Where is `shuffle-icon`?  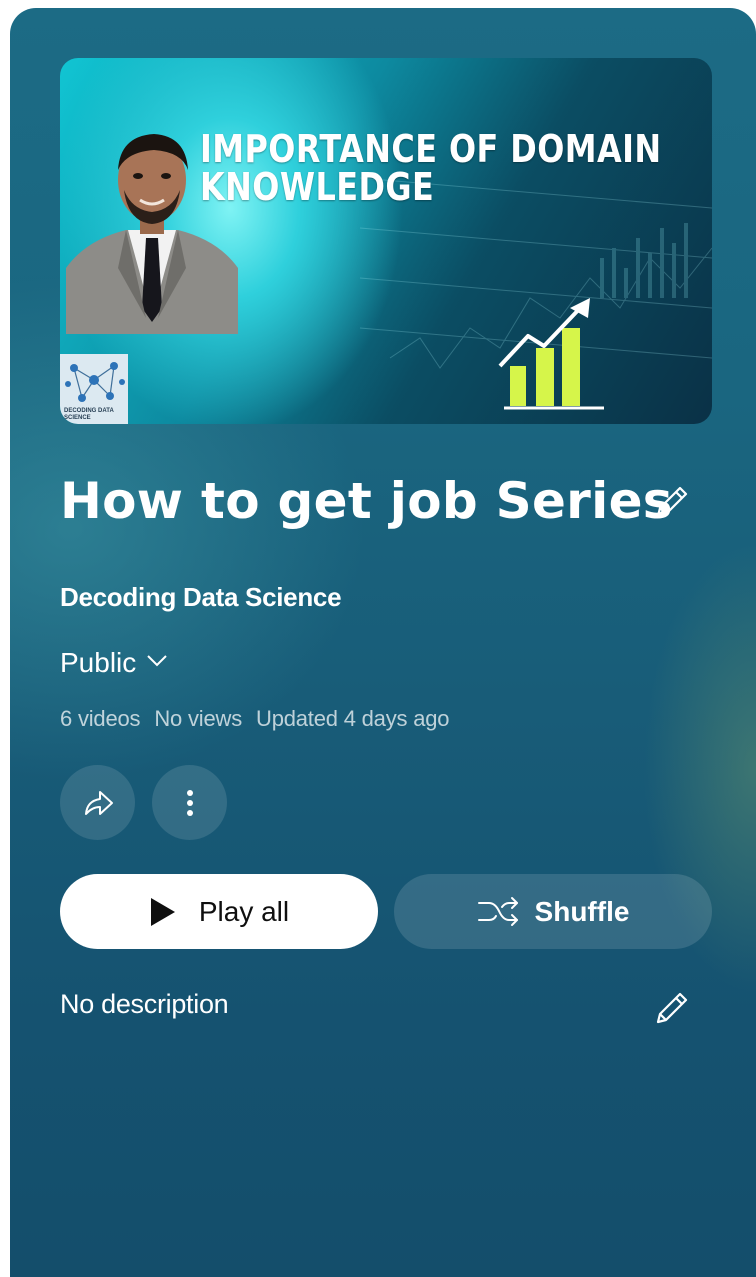 shuffle-icon is located at coordinates (497, 911).